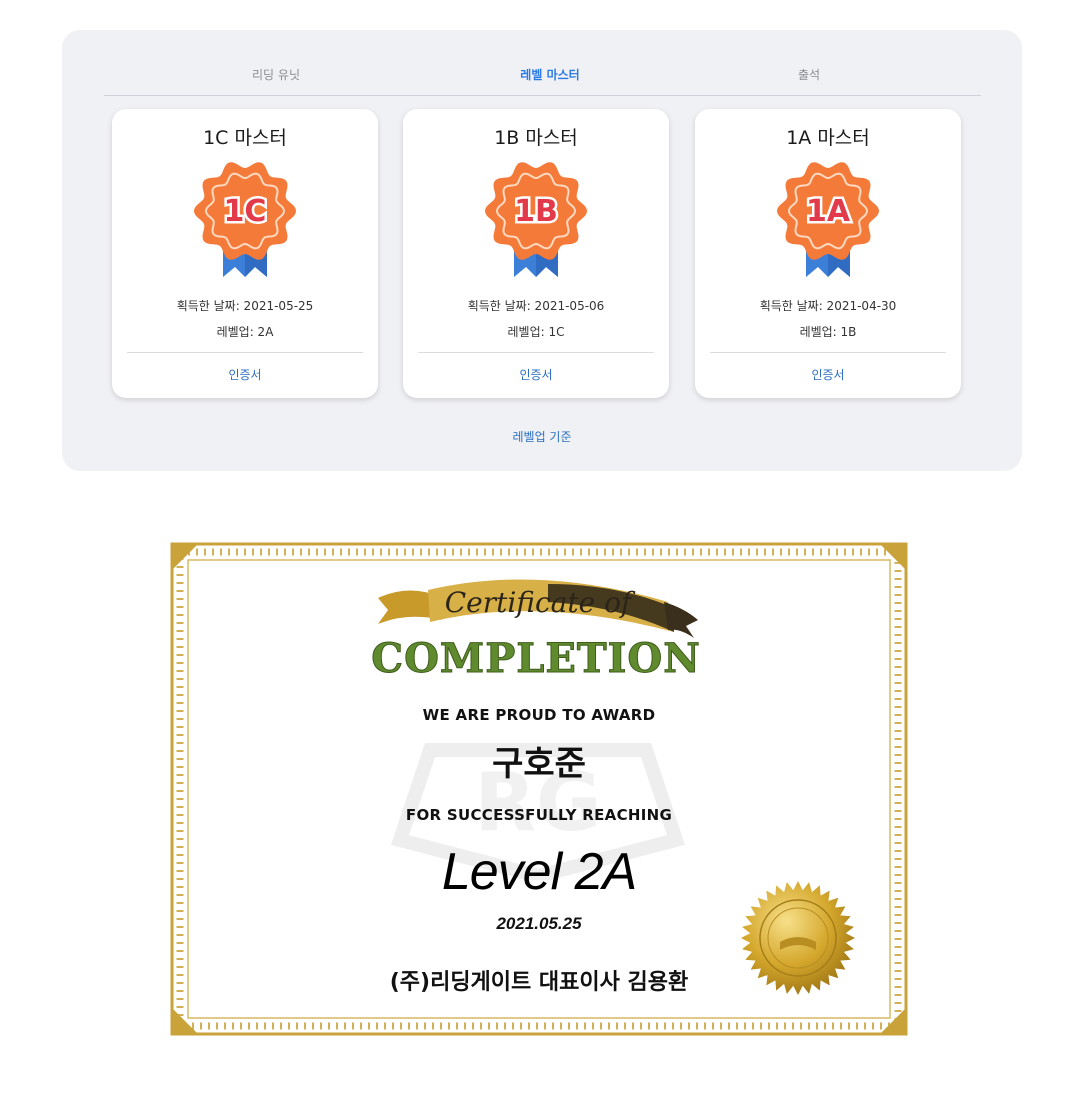  Describe the element at coordinates (540, 602) in the screenshot. I see `svg-text: Certificate of` at that location.